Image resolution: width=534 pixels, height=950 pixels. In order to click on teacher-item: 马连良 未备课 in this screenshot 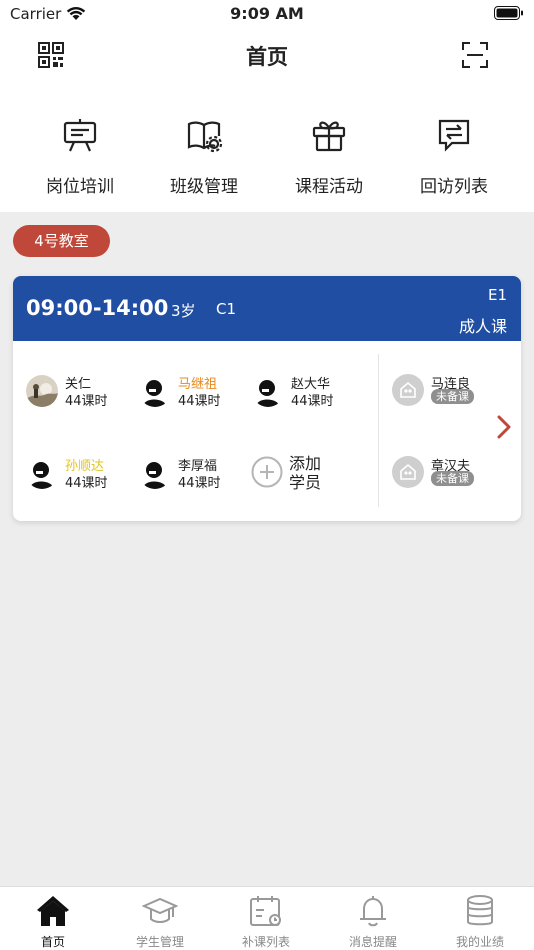, I will do `click(447, 394)`.